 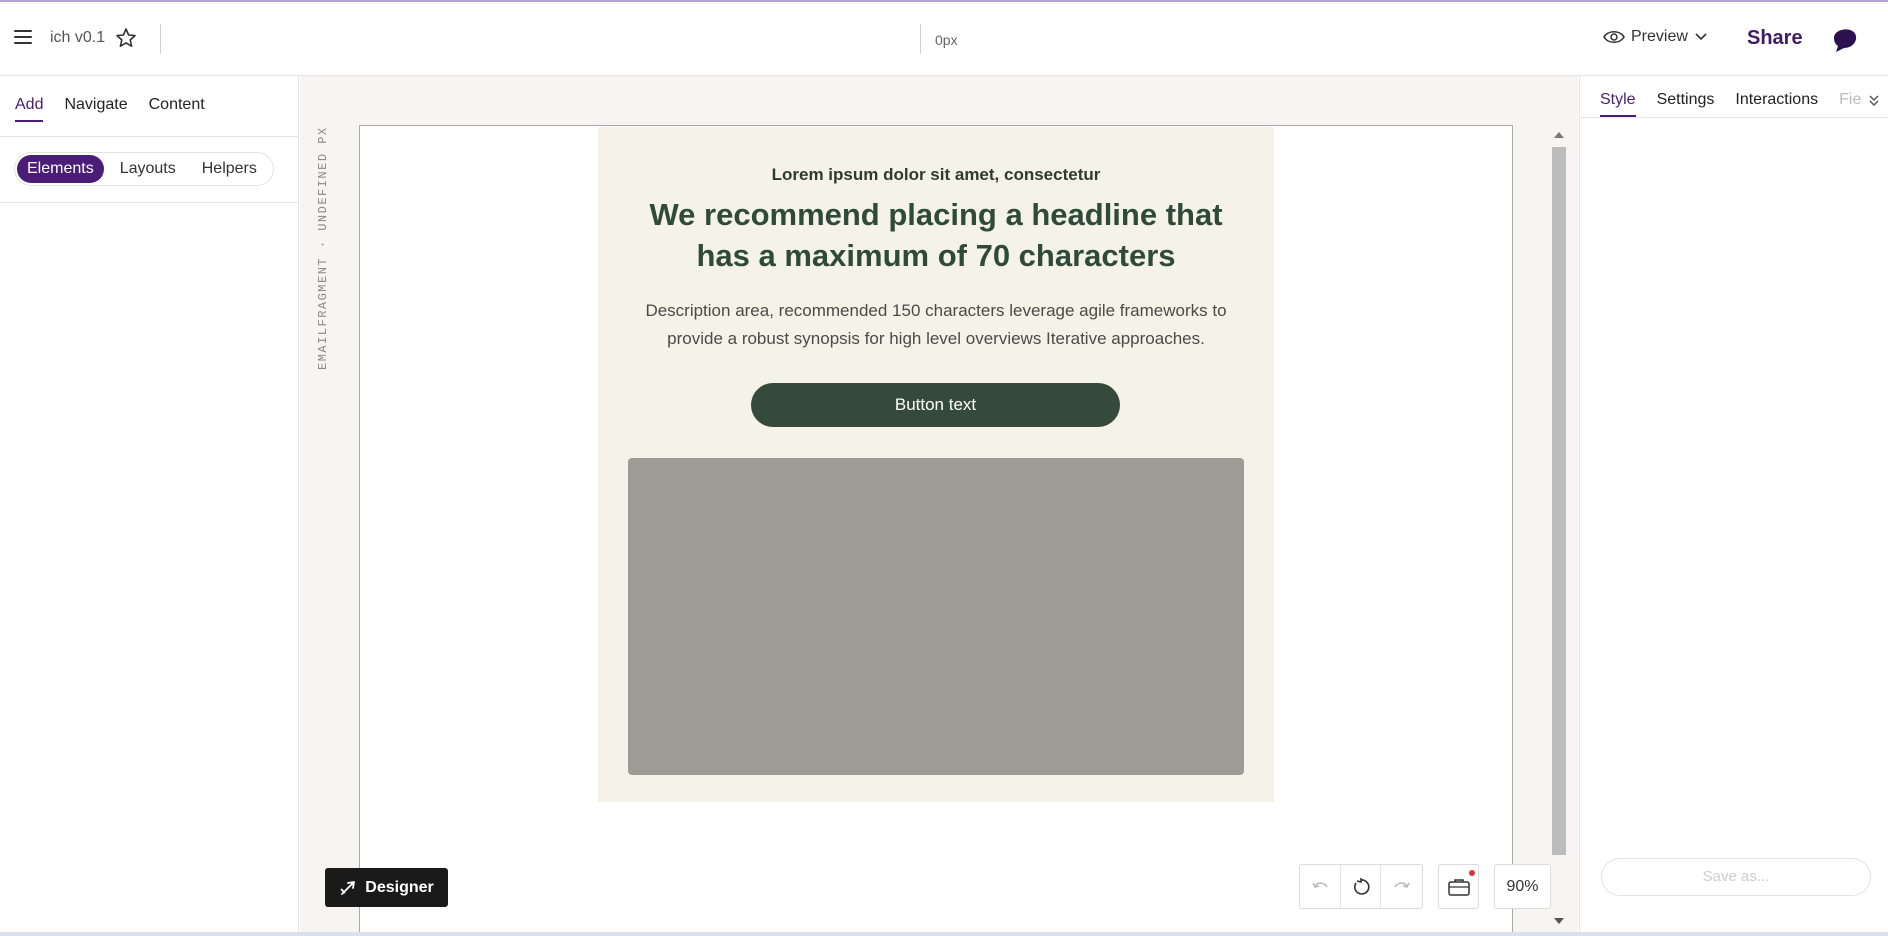 I want to click on star-icon, so click(x=126, y=38).